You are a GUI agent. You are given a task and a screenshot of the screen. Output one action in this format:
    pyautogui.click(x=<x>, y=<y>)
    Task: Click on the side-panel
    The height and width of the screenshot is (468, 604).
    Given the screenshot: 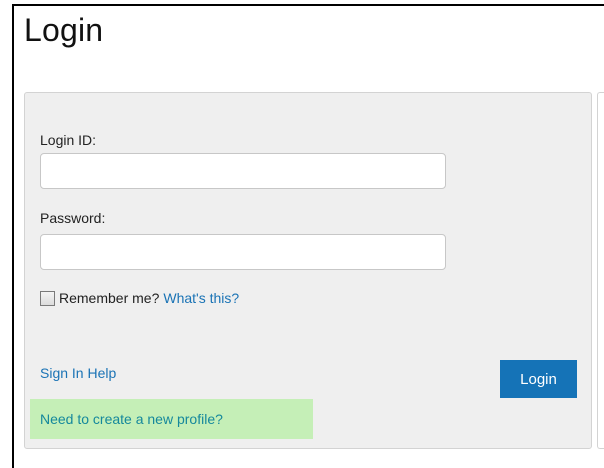 What is the action you would take?
    pyautogui.click(x=600, y=270)
    